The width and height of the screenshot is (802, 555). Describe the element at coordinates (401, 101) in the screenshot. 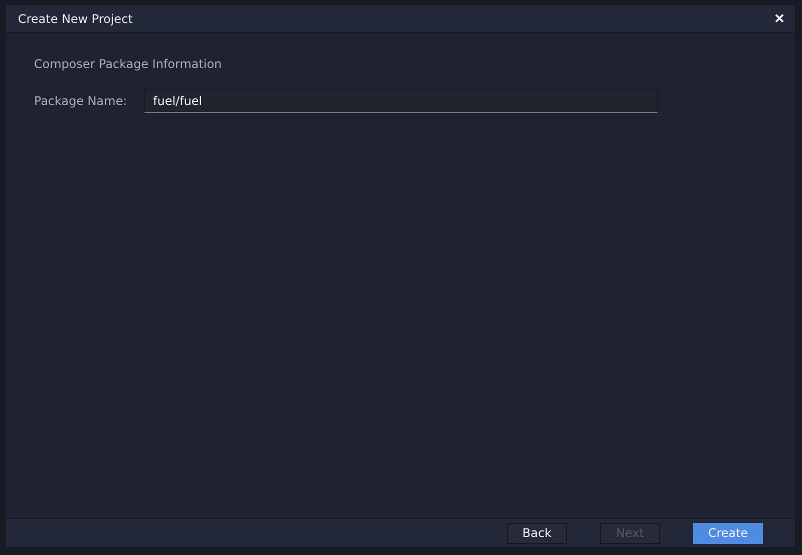

I see `input-field: fuel/fuel` at that location.